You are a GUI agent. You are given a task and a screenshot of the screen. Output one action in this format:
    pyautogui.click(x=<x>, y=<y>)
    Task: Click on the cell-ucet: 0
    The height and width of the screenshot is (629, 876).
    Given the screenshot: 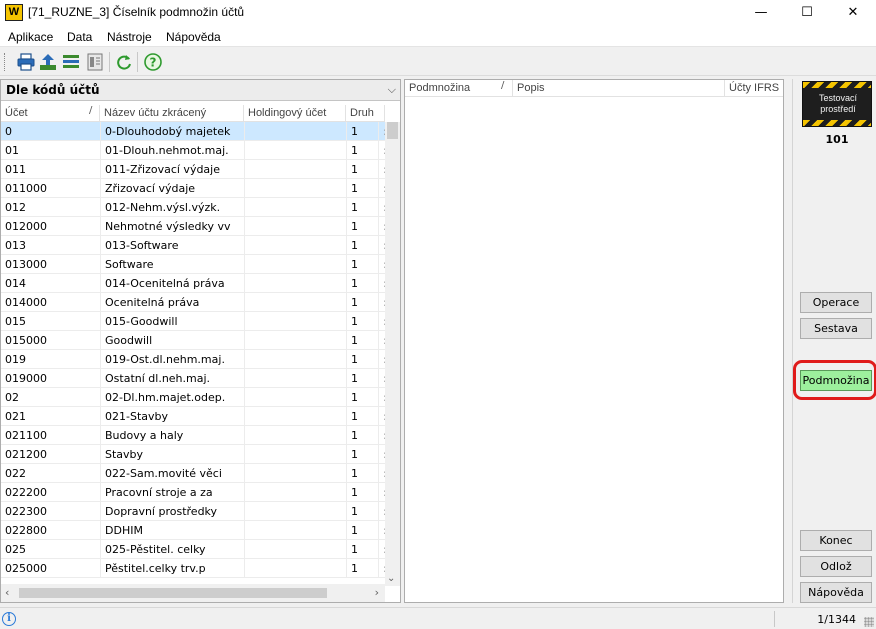 What is the action you would take?
    pyautogui.click(x=8, y=131)
    